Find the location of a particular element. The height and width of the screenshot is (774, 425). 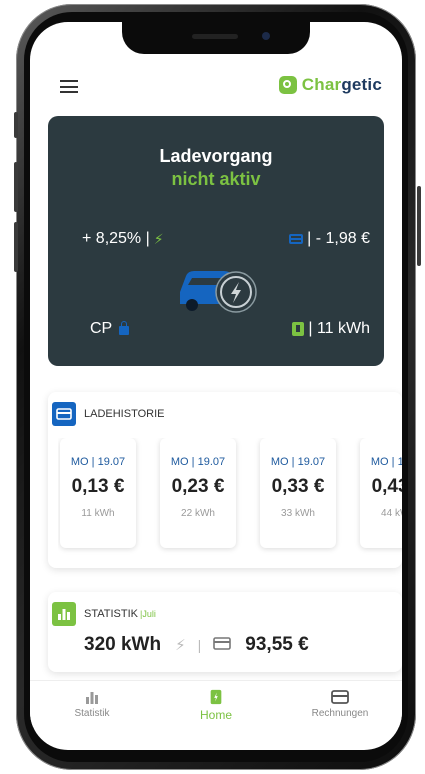

tile-kwh: 44 kWh is located at coordinates (391, 513).